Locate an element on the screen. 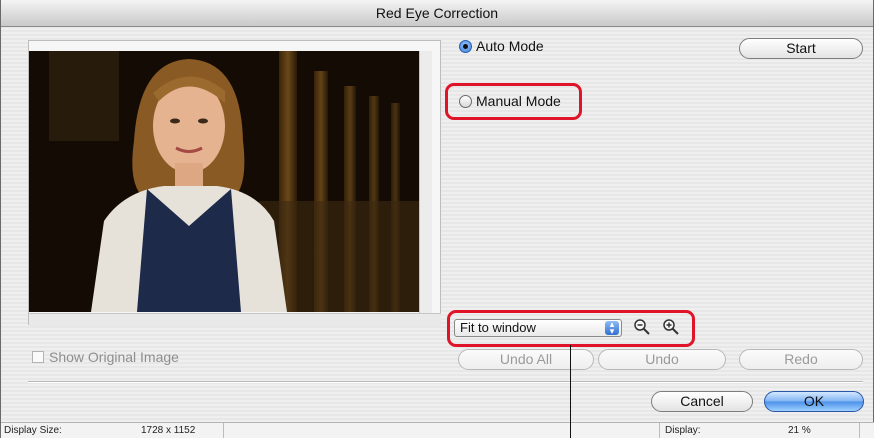  zoom-in-icon is located at coordinates (671, 327).